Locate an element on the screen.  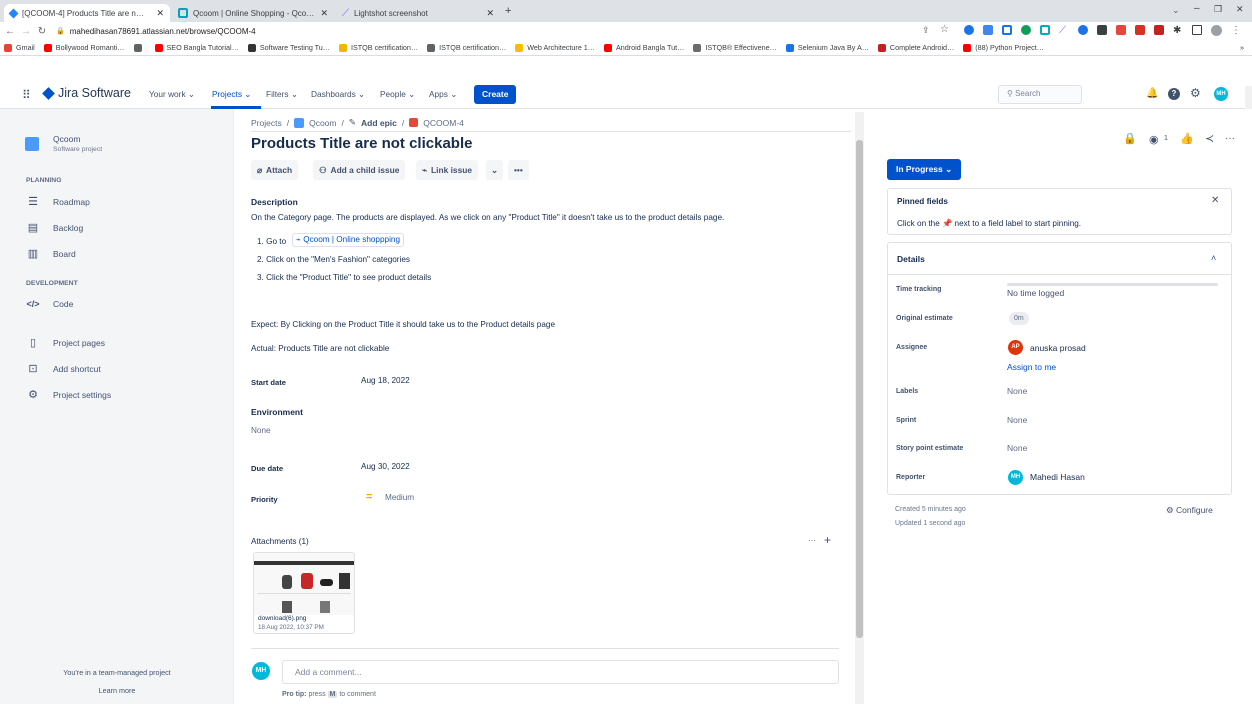
add-epic-link: Add epic is located at coordinates (379, 123).